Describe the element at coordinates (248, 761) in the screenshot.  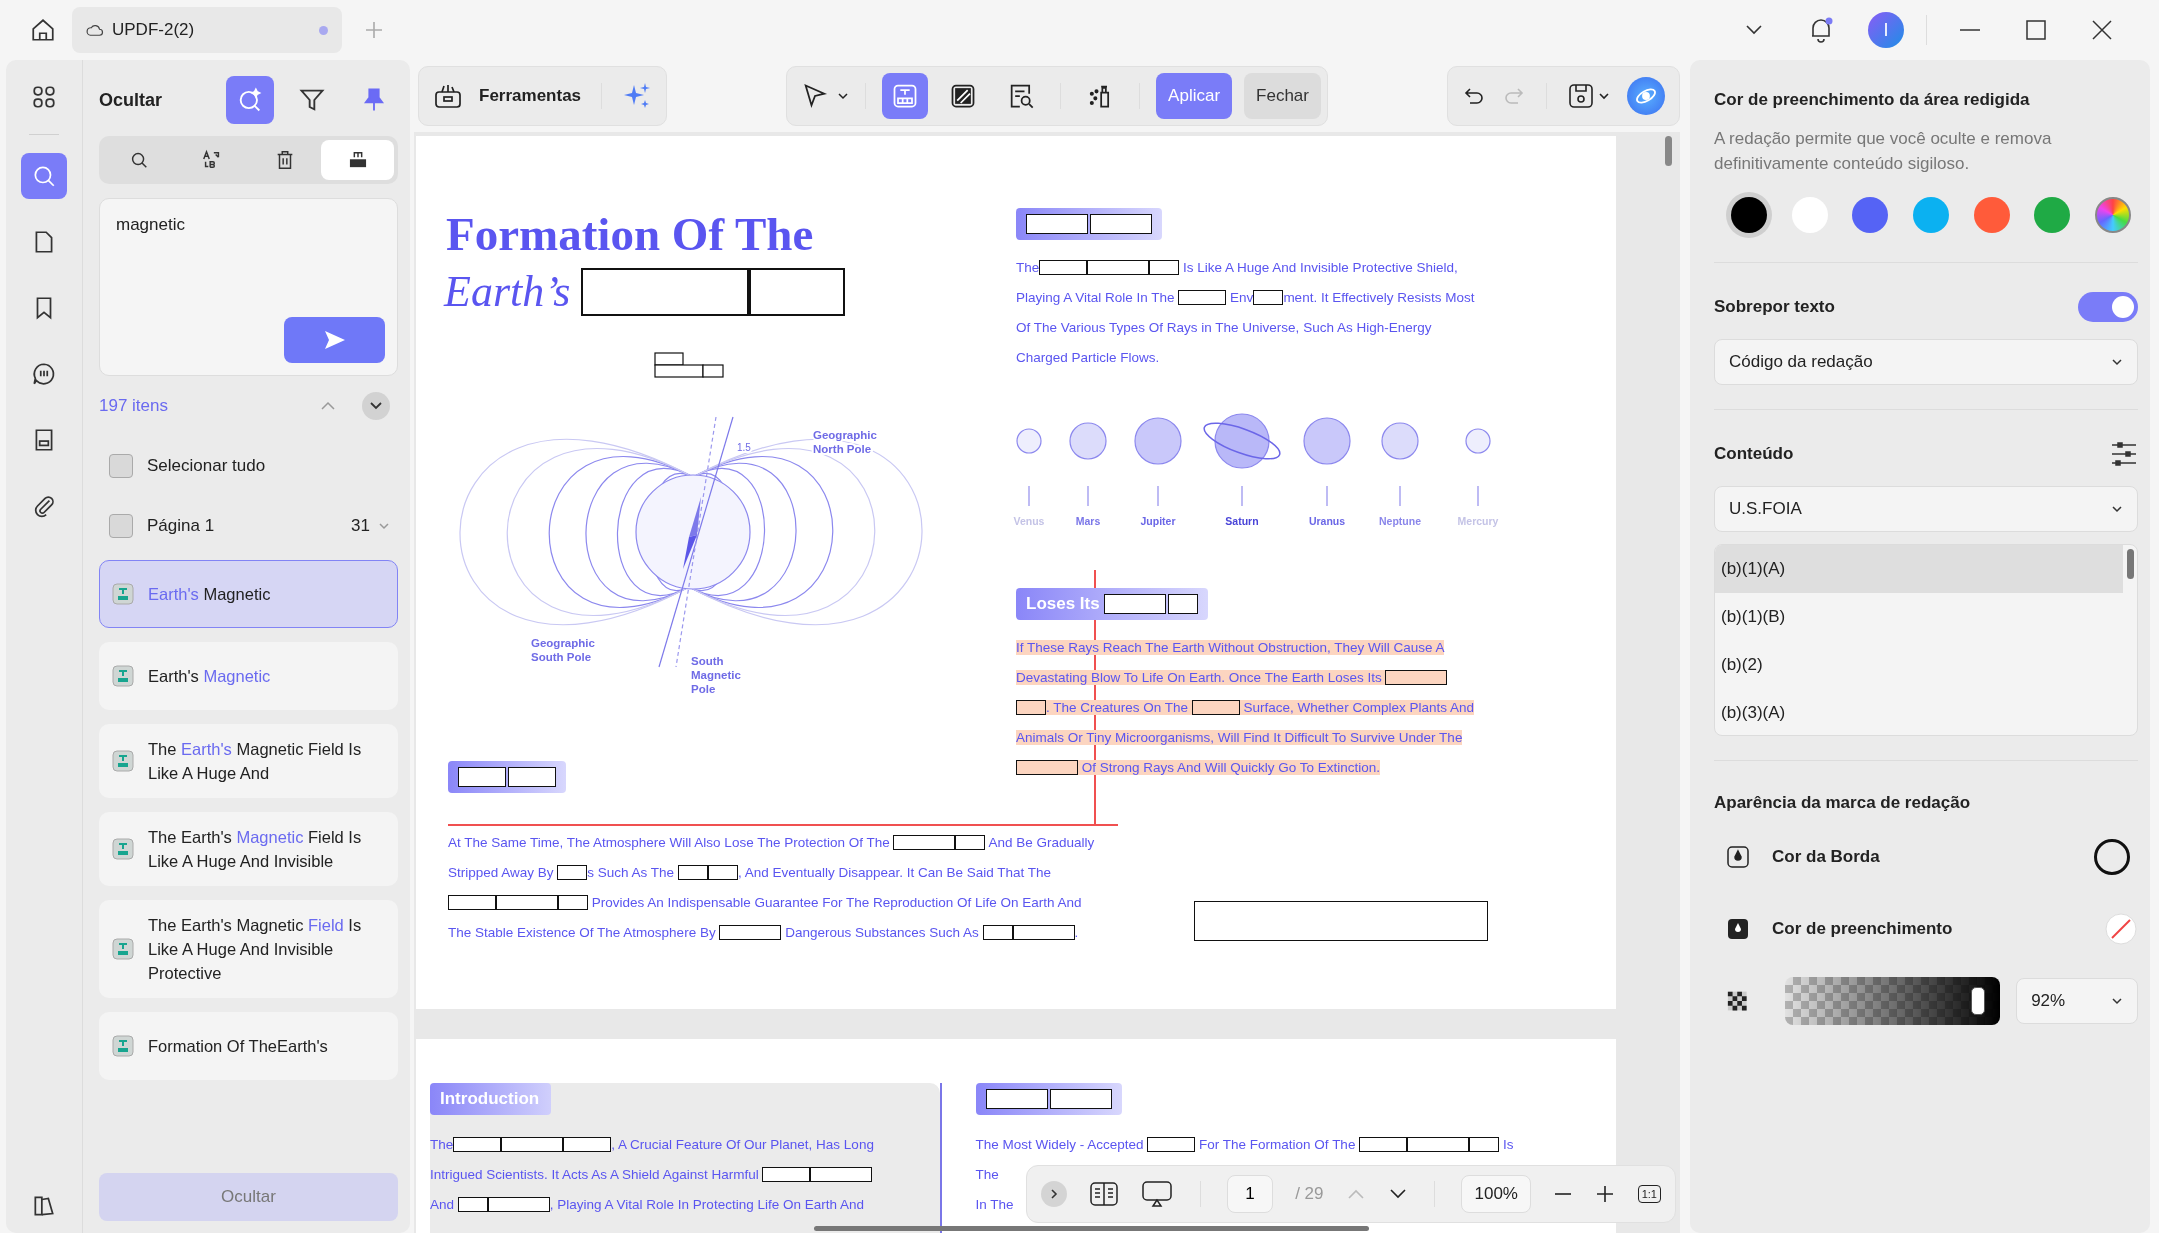
I see `result-item: The Earth's Magnetic Field Is Like A Huge And` at that location.